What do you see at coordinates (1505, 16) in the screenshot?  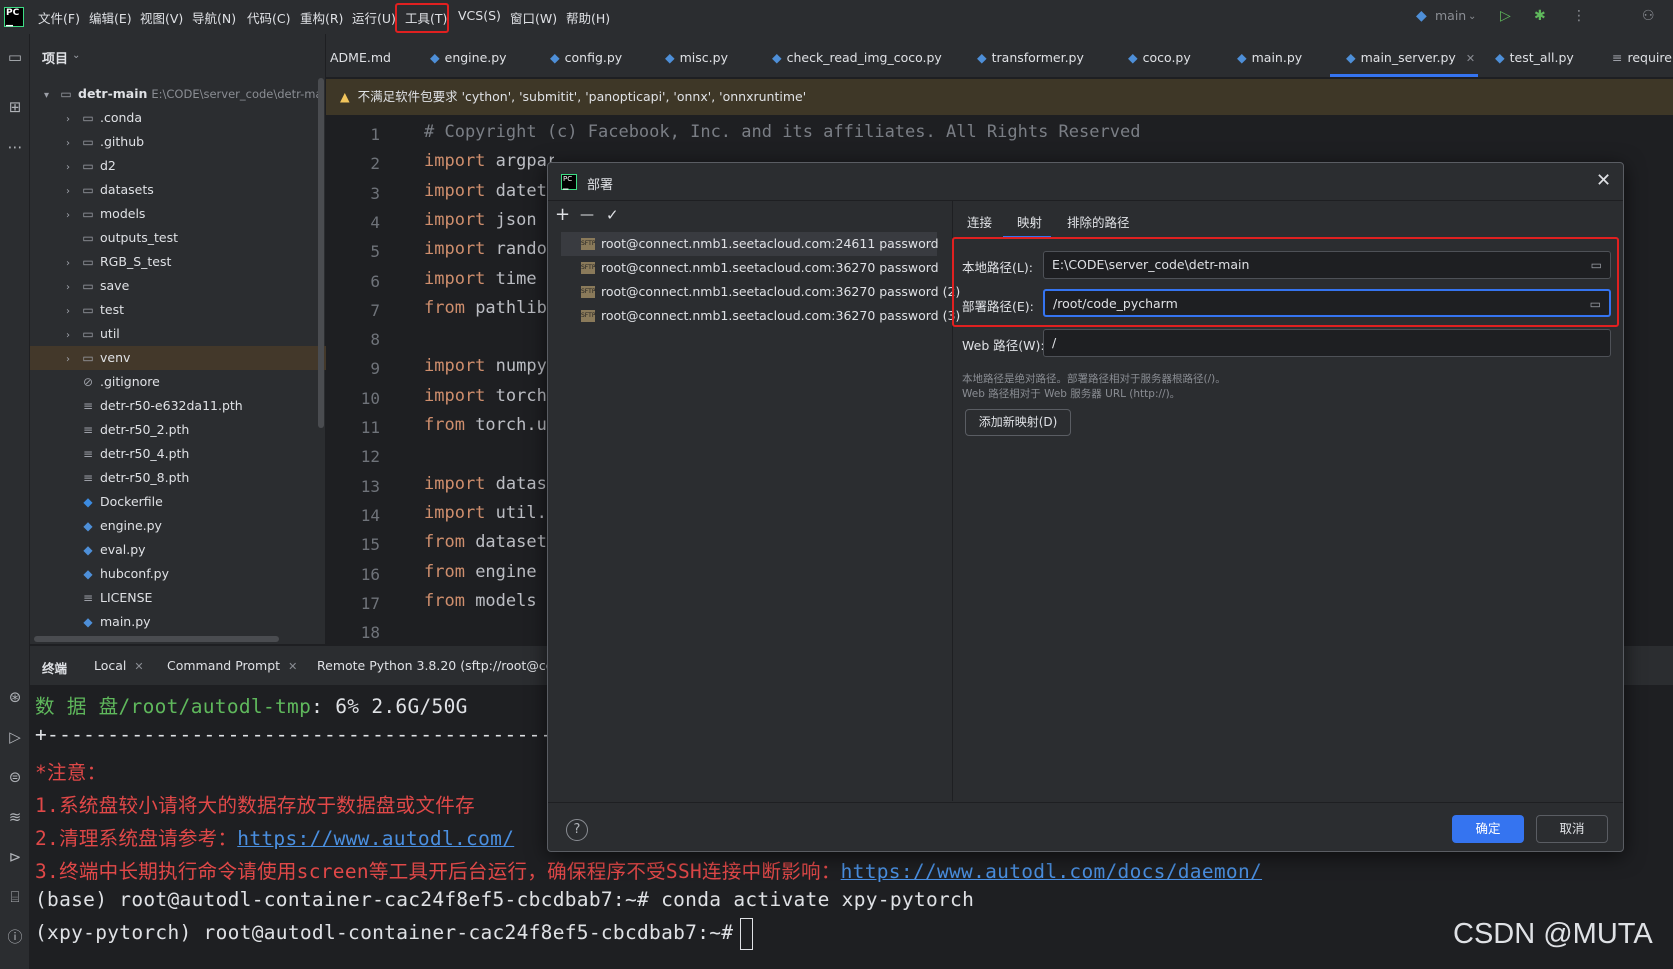 I see `run-icon: ▷` at bounding box center [1505, 16].